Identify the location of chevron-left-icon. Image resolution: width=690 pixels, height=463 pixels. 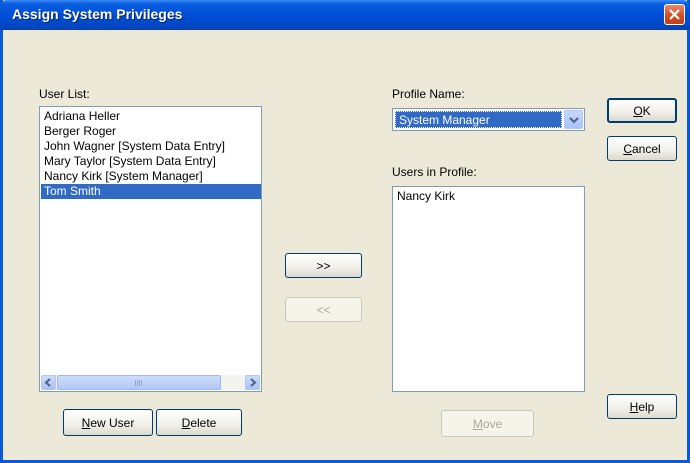
(47, 382).